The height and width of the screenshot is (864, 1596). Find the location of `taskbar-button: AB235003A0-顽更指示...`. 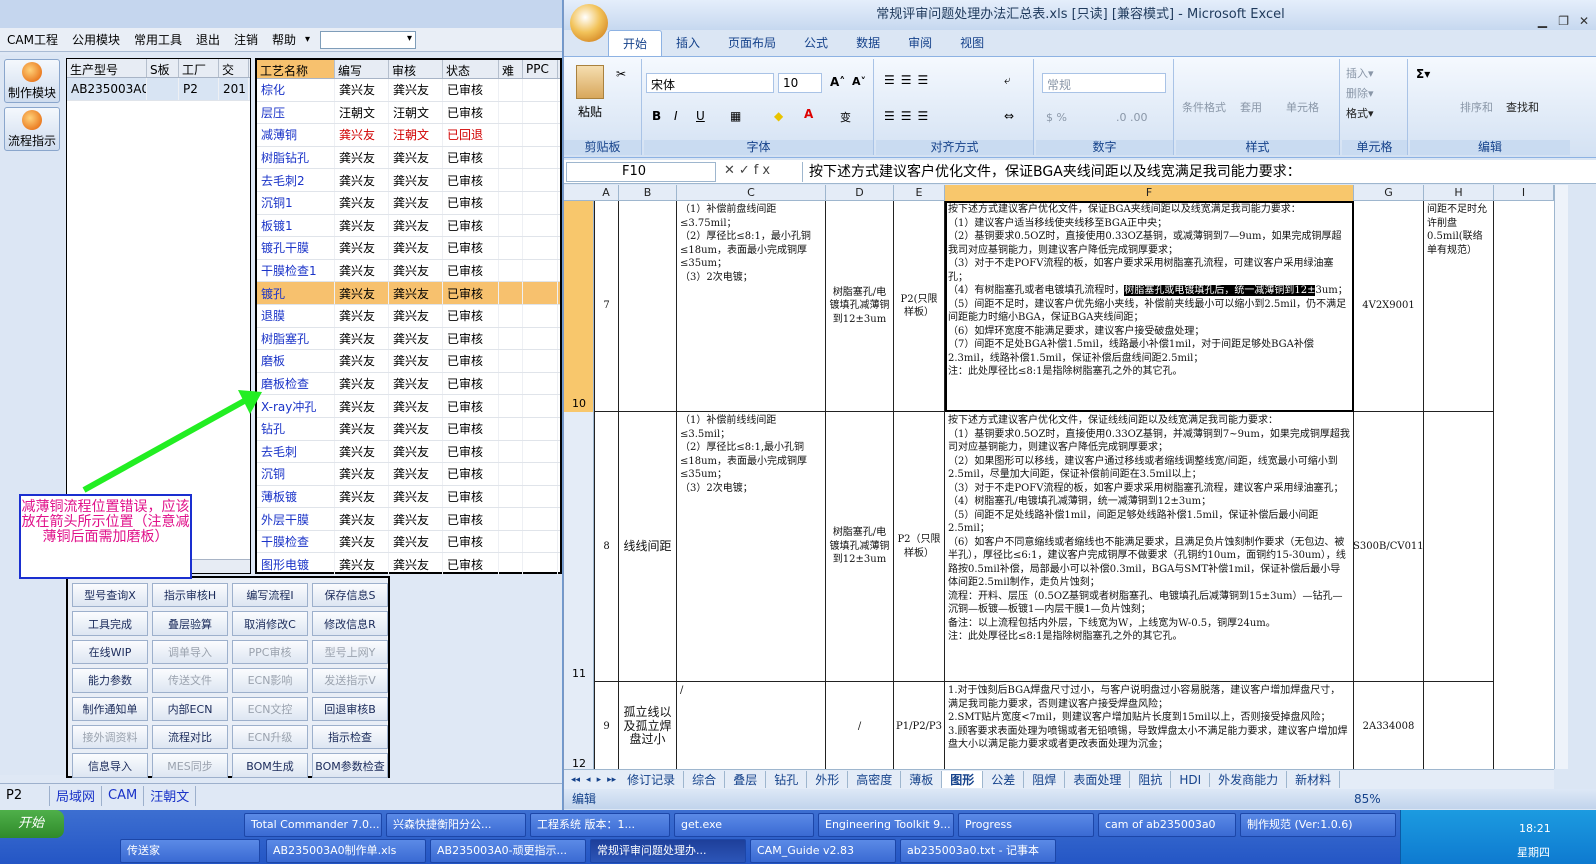

taskbar-button: AB235003A0-顽更指示... is located at coordinates (508, 851).